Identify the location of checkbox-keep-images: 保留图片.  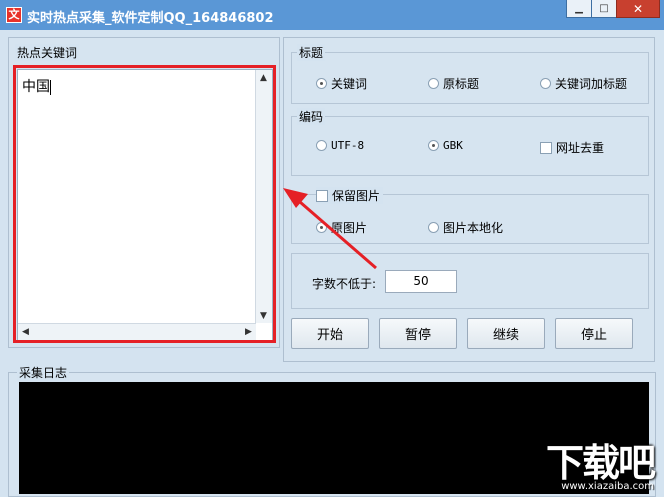
(350, 195).